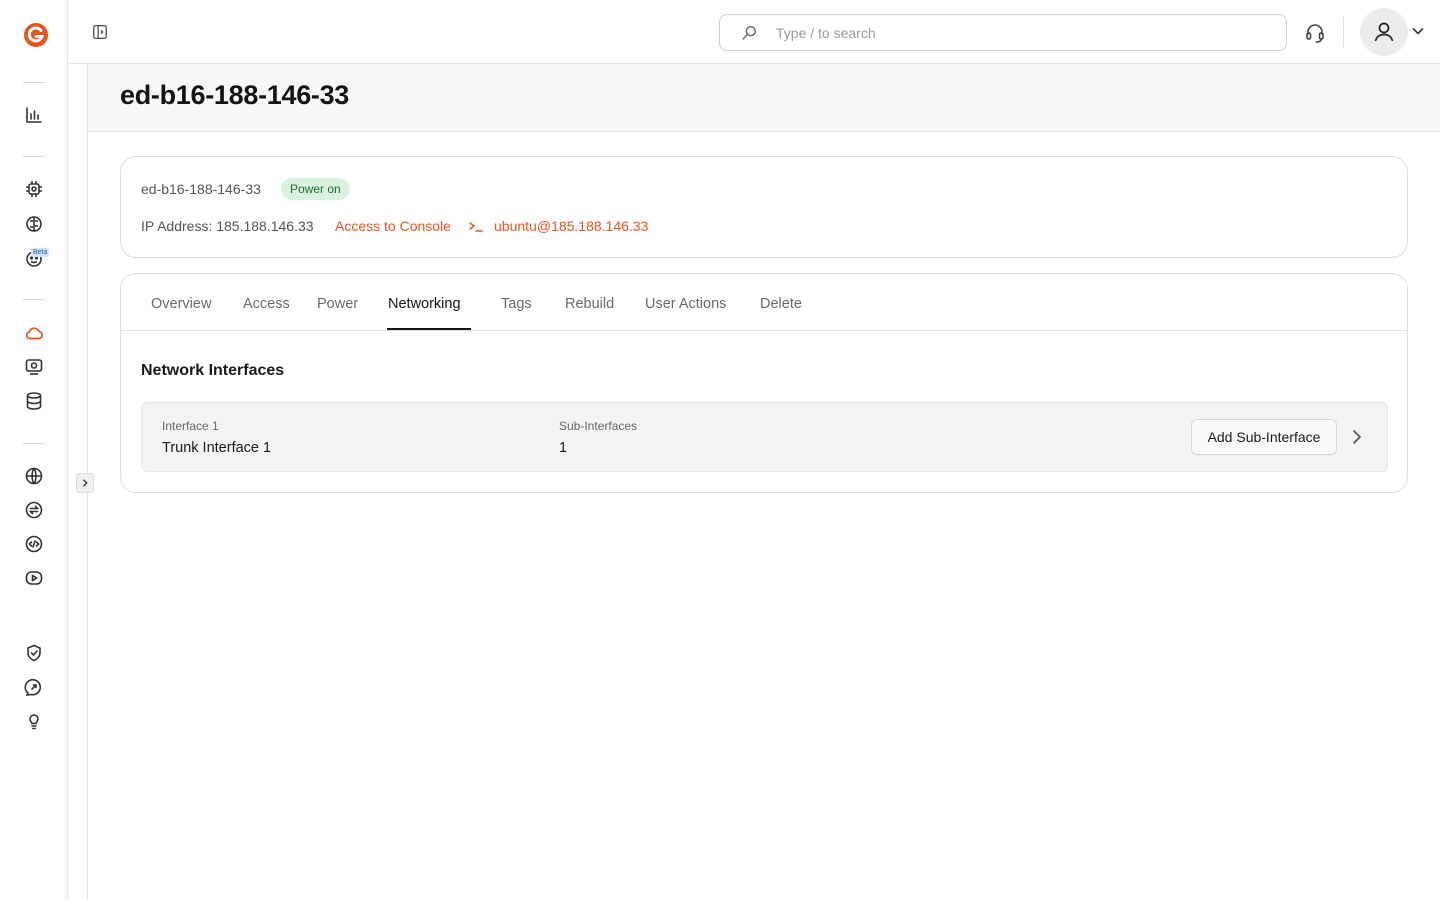 The width and height of the screenshot is (1440, 900). I want to click on user-icon, so click(1384, 32).